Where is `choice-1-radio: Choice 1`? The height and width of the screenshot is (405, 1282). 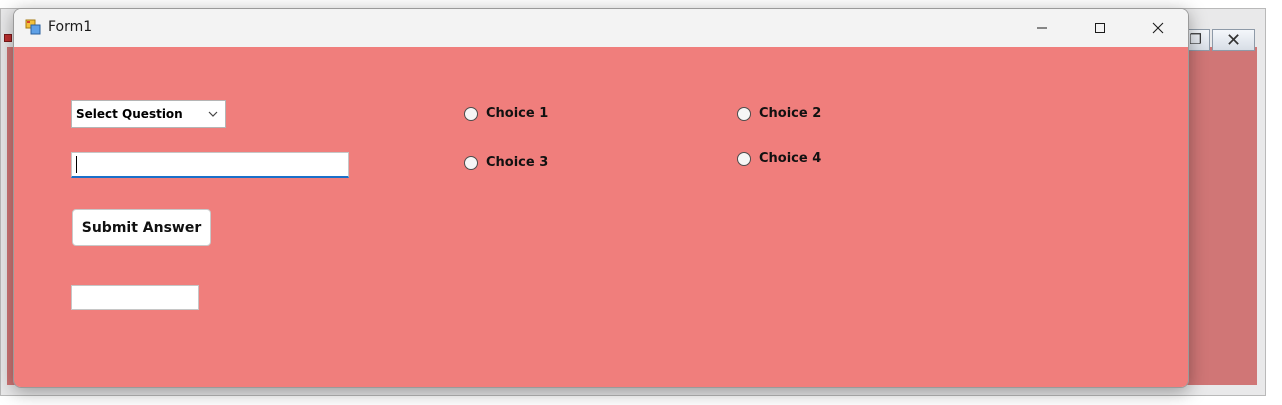 choice-1-radio: Choice 1 is located at coordinates (506, 113).